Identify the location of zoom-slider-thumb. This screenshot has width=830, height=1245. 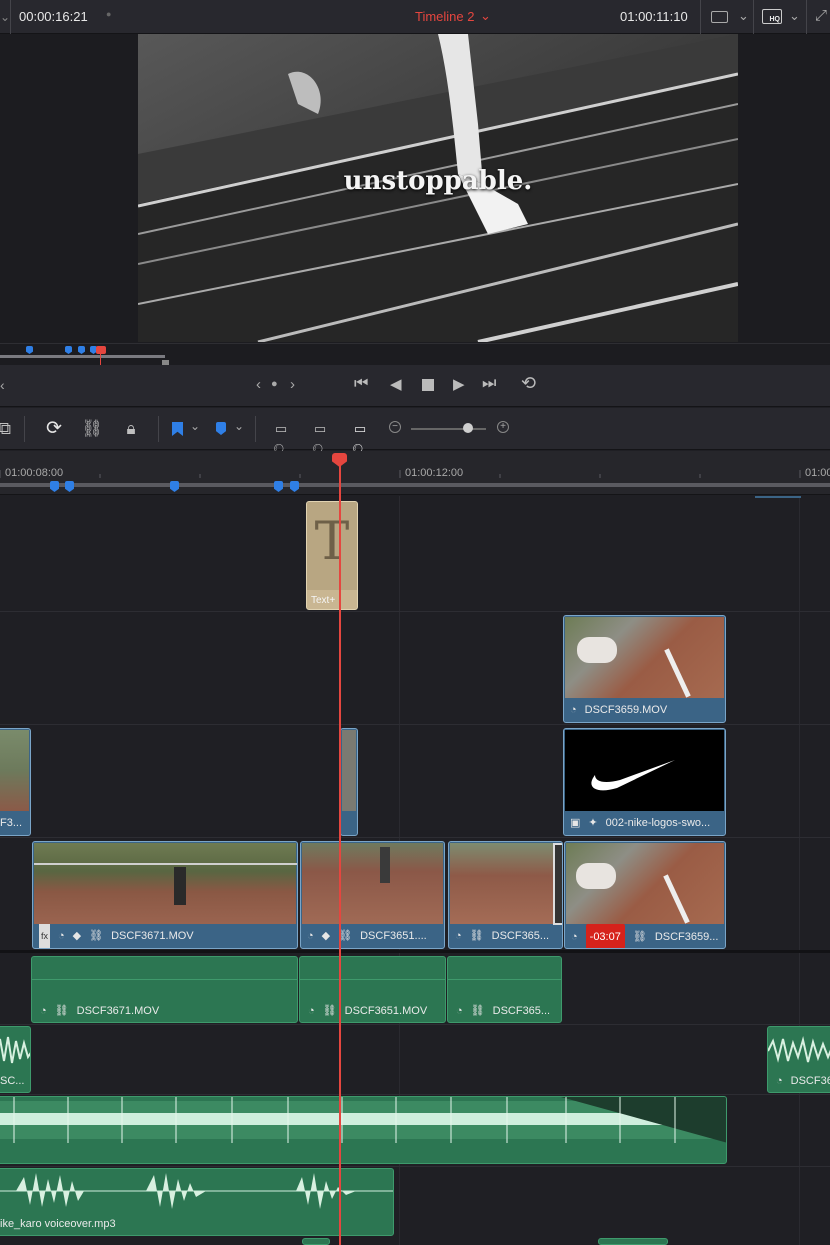
(468, 428).